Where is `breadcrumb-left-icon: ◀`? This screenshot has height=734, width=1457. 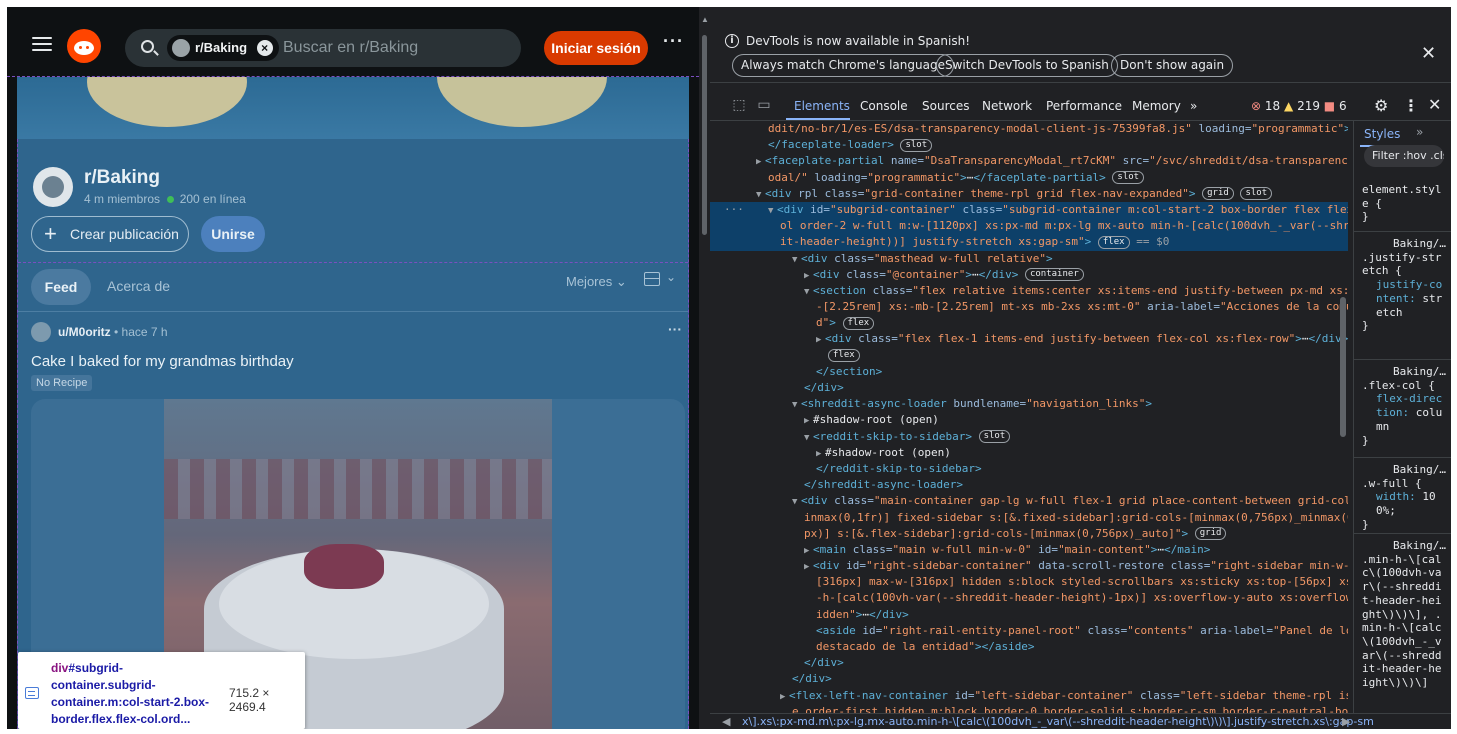
breadcrumb-left-icon: ◀ is located at coordinates (726, 721).